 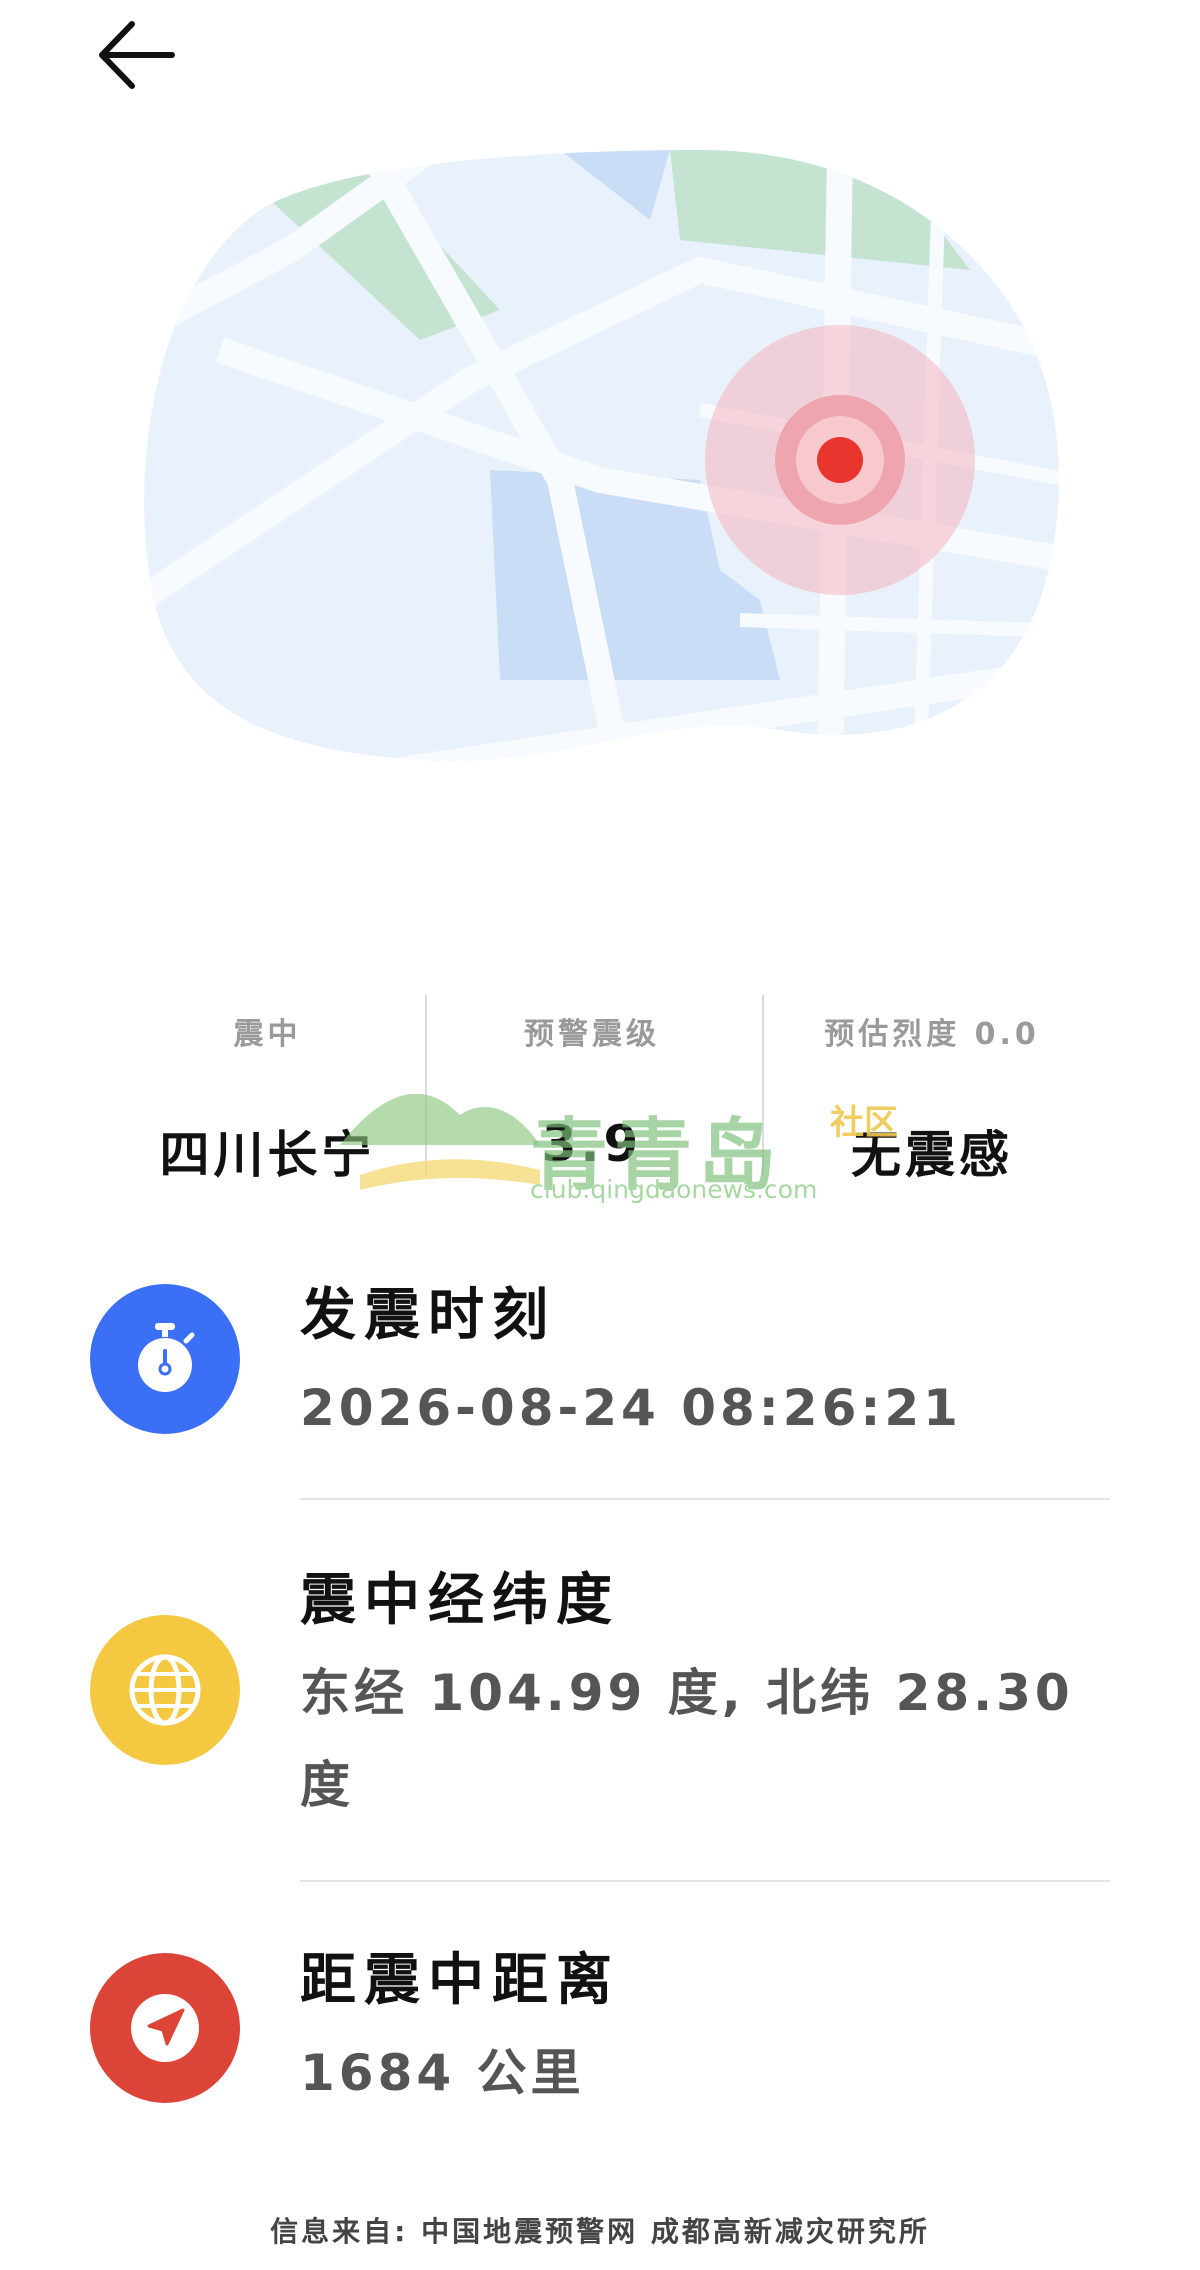 I want to click on globe-icon, so click(x=165, y=1690).